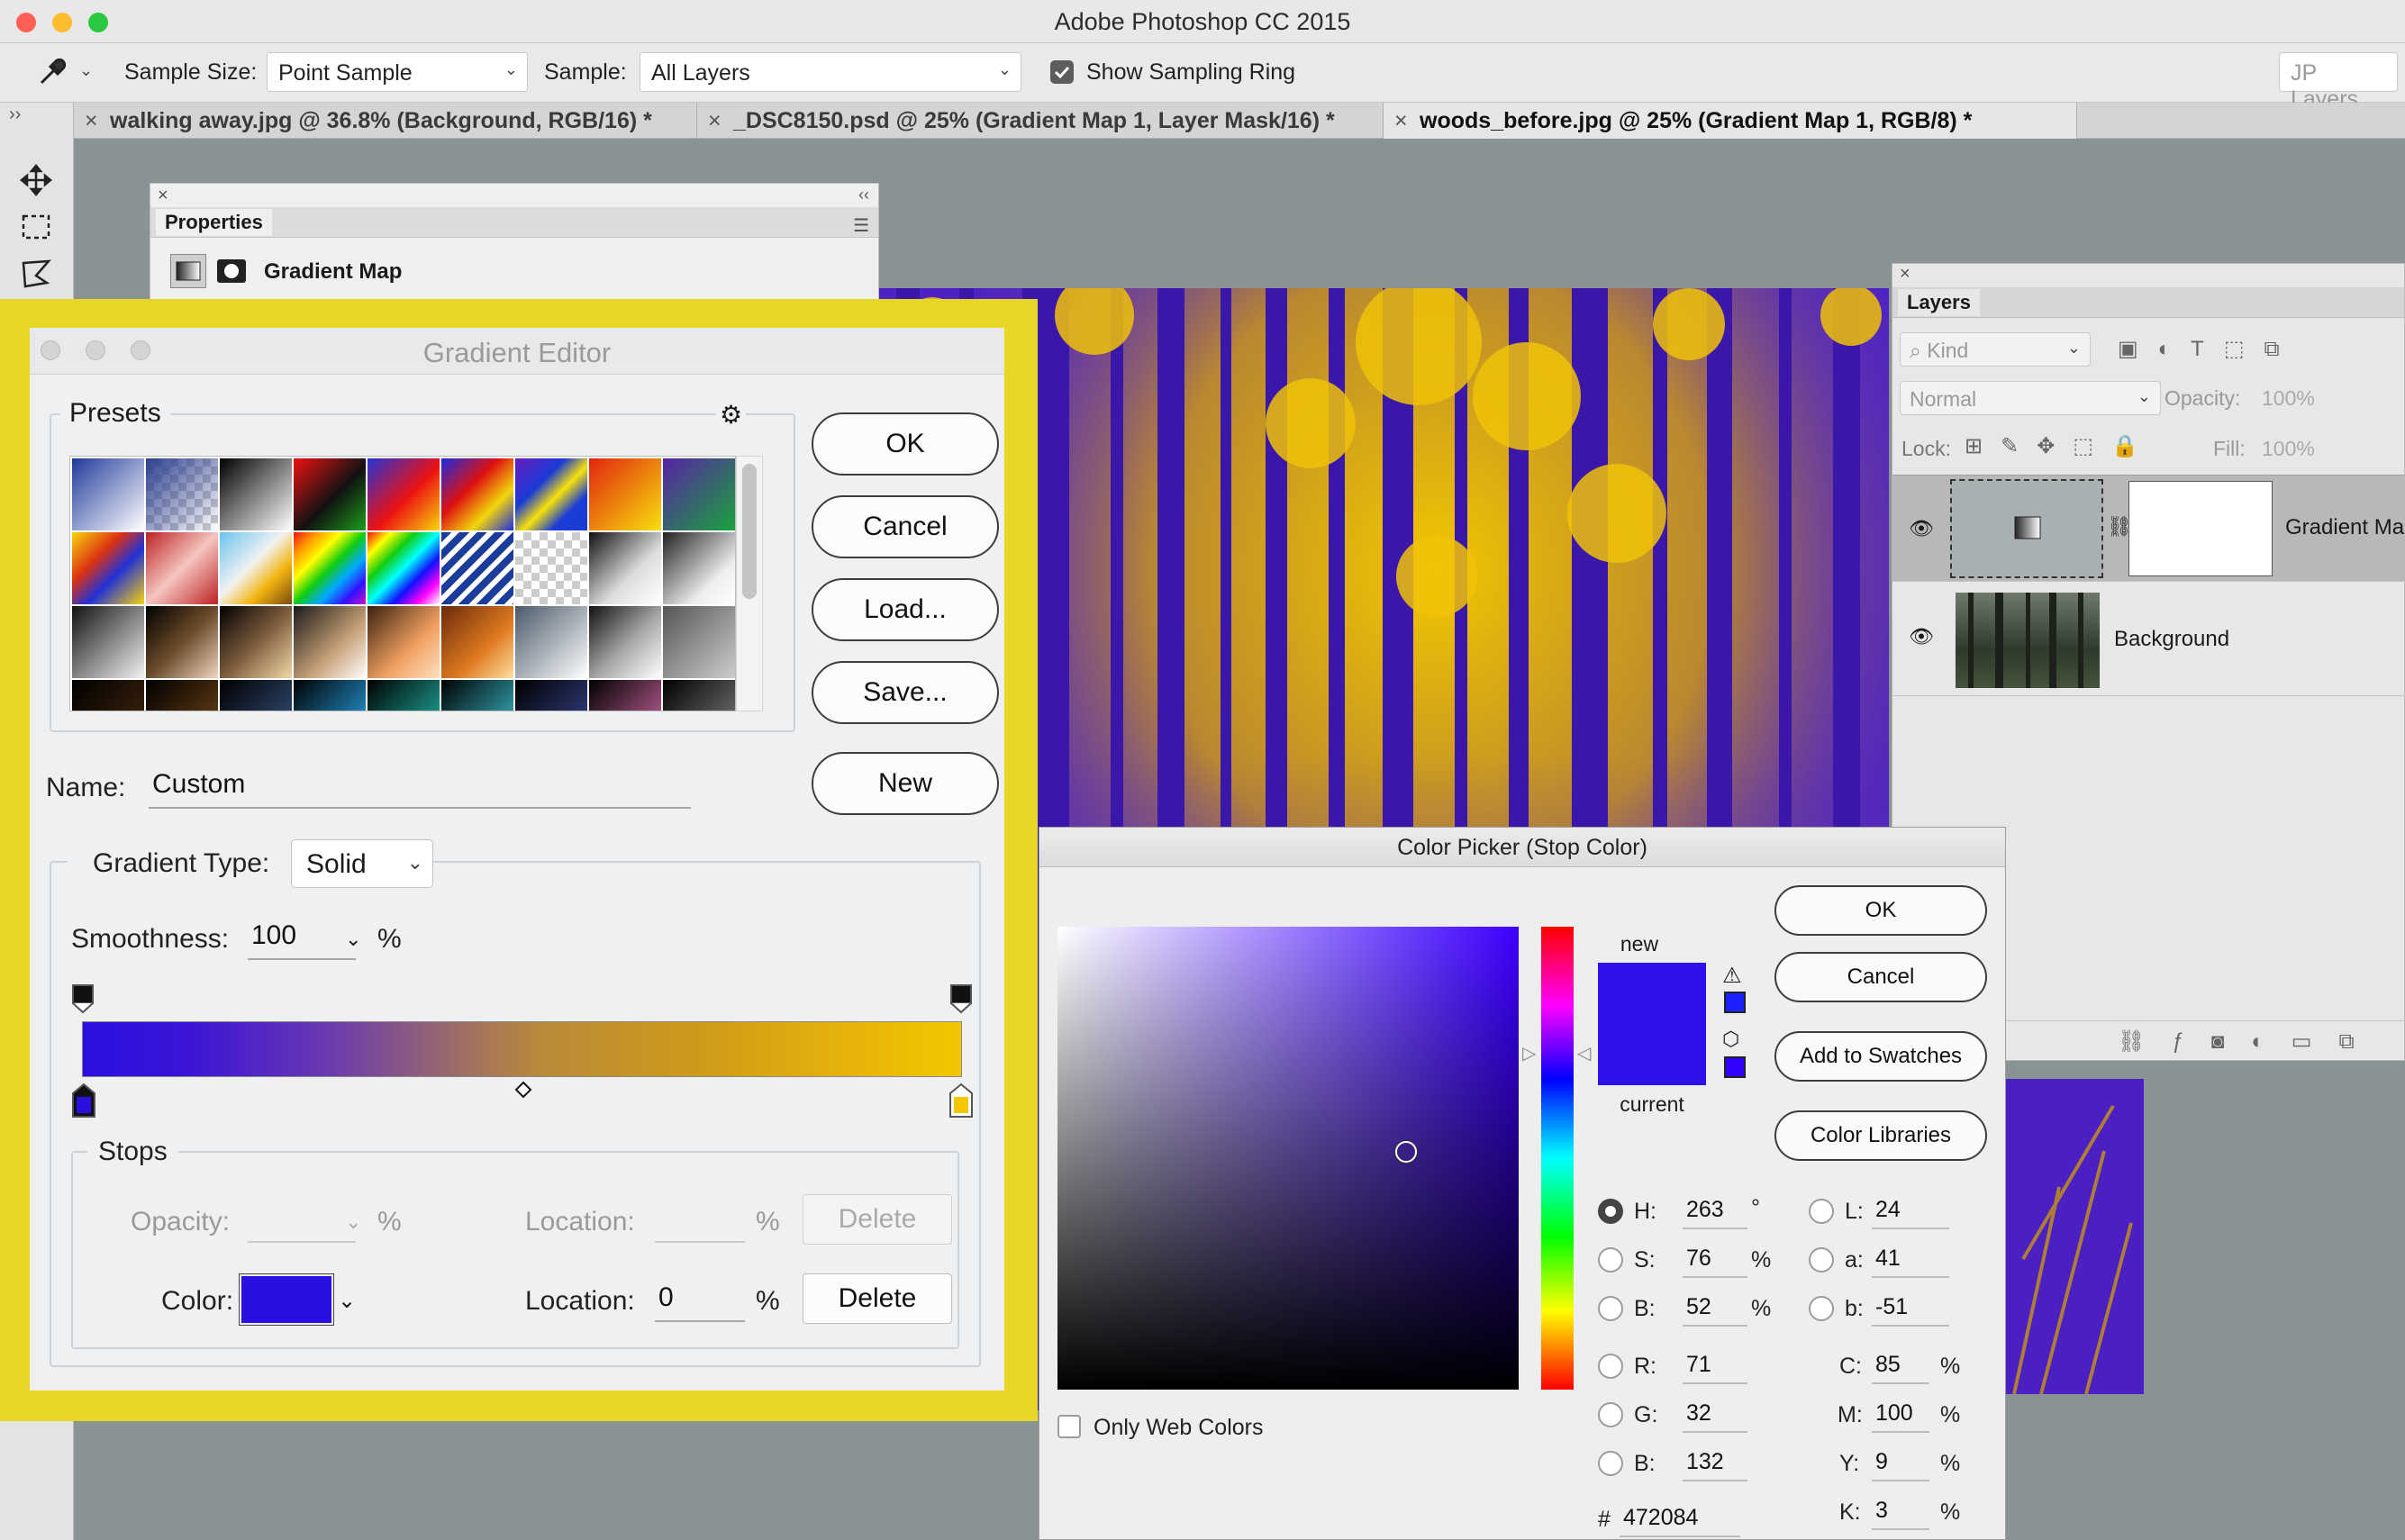 Image resolution: width=2405 pixels, height=1540 pixels. Describe the element at coordinates (1821, 1308) in the screenshot. I see `lab-b-radio` at that location.